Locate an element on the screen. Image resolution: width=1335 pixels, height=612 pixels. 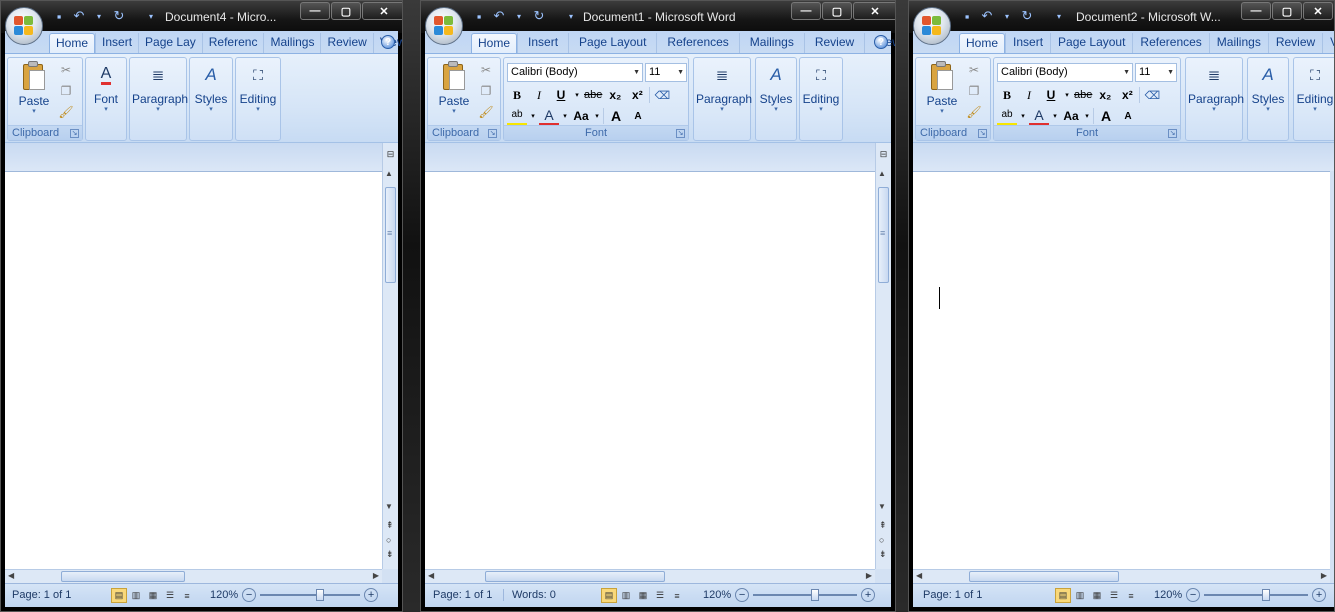
zoom-in-icon: + is located at coordinates (371, 595).